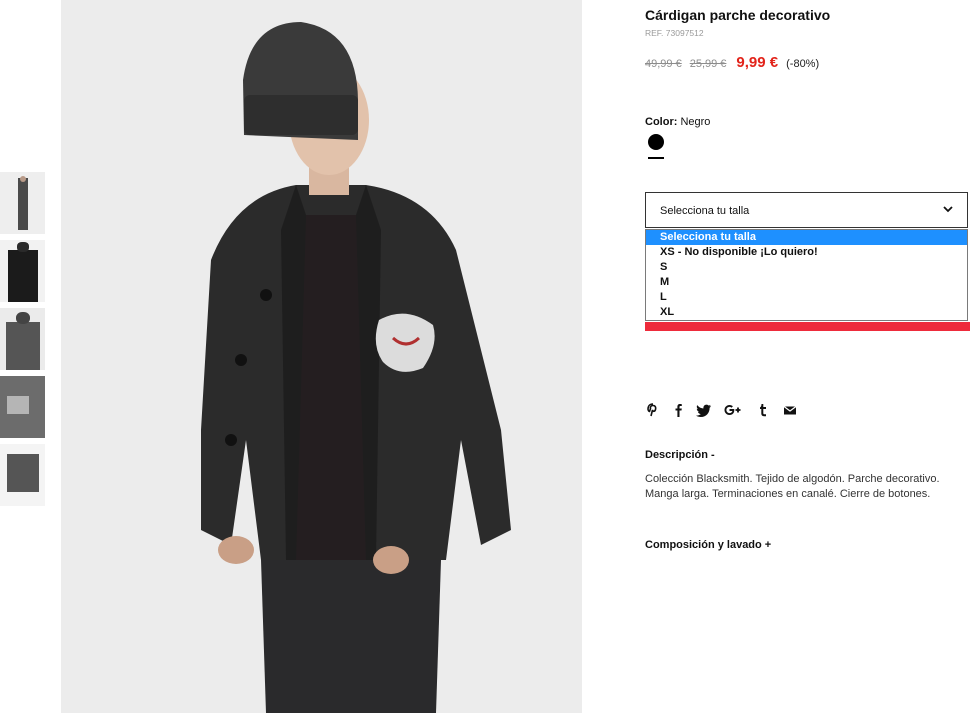  I want to click on size-option-xl: XL, so click(806, 312).